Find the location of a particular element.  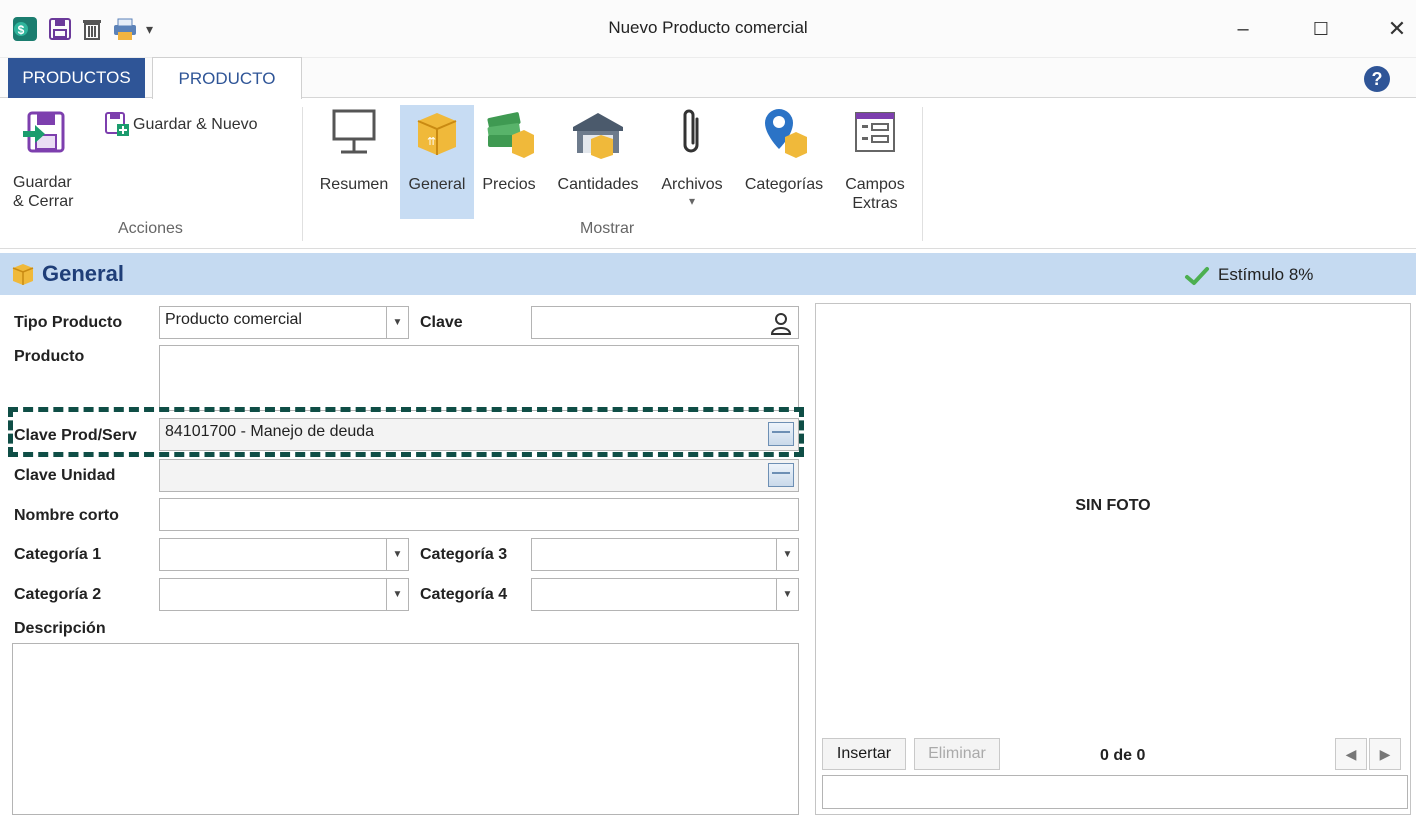

highlight-box is located at coordinates (406, 432).